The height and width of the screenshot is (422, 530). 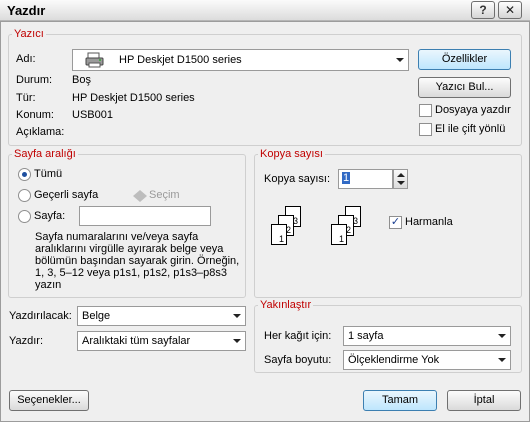 What do you see at coordinates (94, 60) in the screenshot?
I see `printer-icon` at bounding box center [94, 60].